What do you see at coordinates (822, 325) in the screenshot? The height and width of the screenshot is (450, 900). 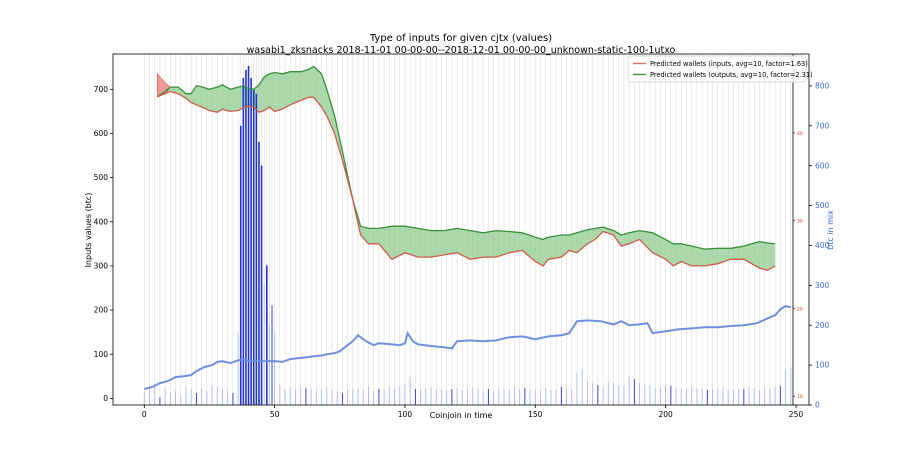 I see `y2-tick-label: 200` at bounding box center [822, 325].